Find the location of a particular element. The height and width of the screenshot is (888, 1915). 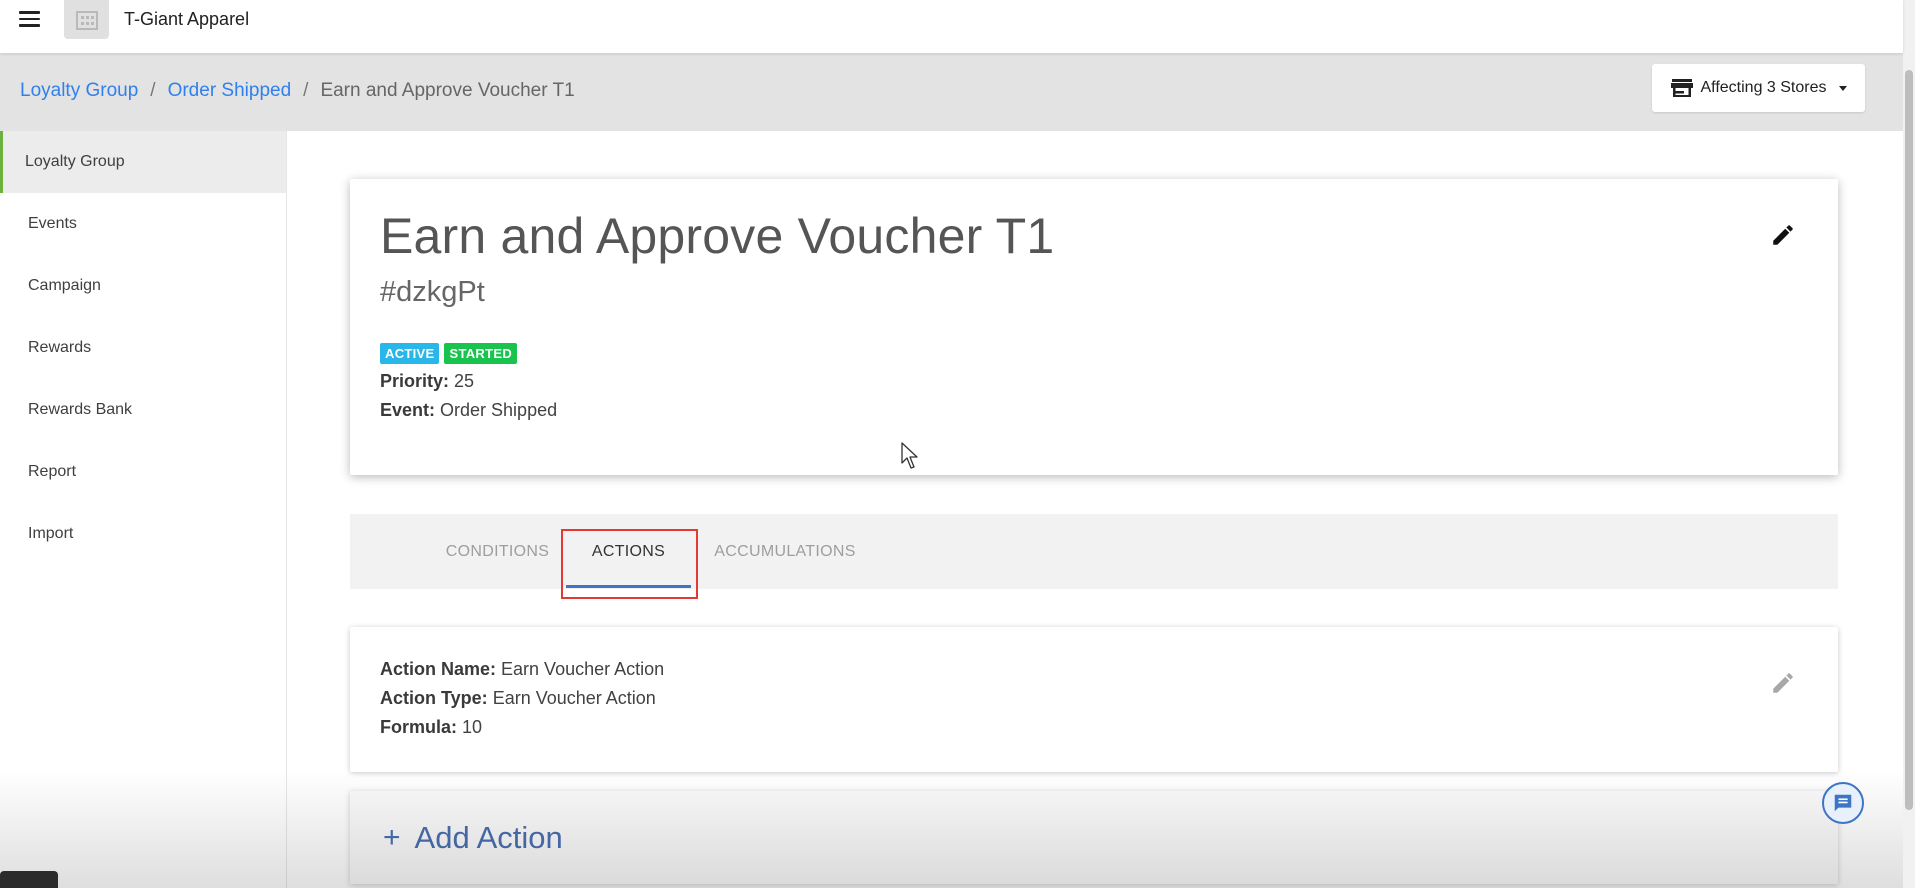

priority-line: Priority: 25 is located at coordinates (427, 381).